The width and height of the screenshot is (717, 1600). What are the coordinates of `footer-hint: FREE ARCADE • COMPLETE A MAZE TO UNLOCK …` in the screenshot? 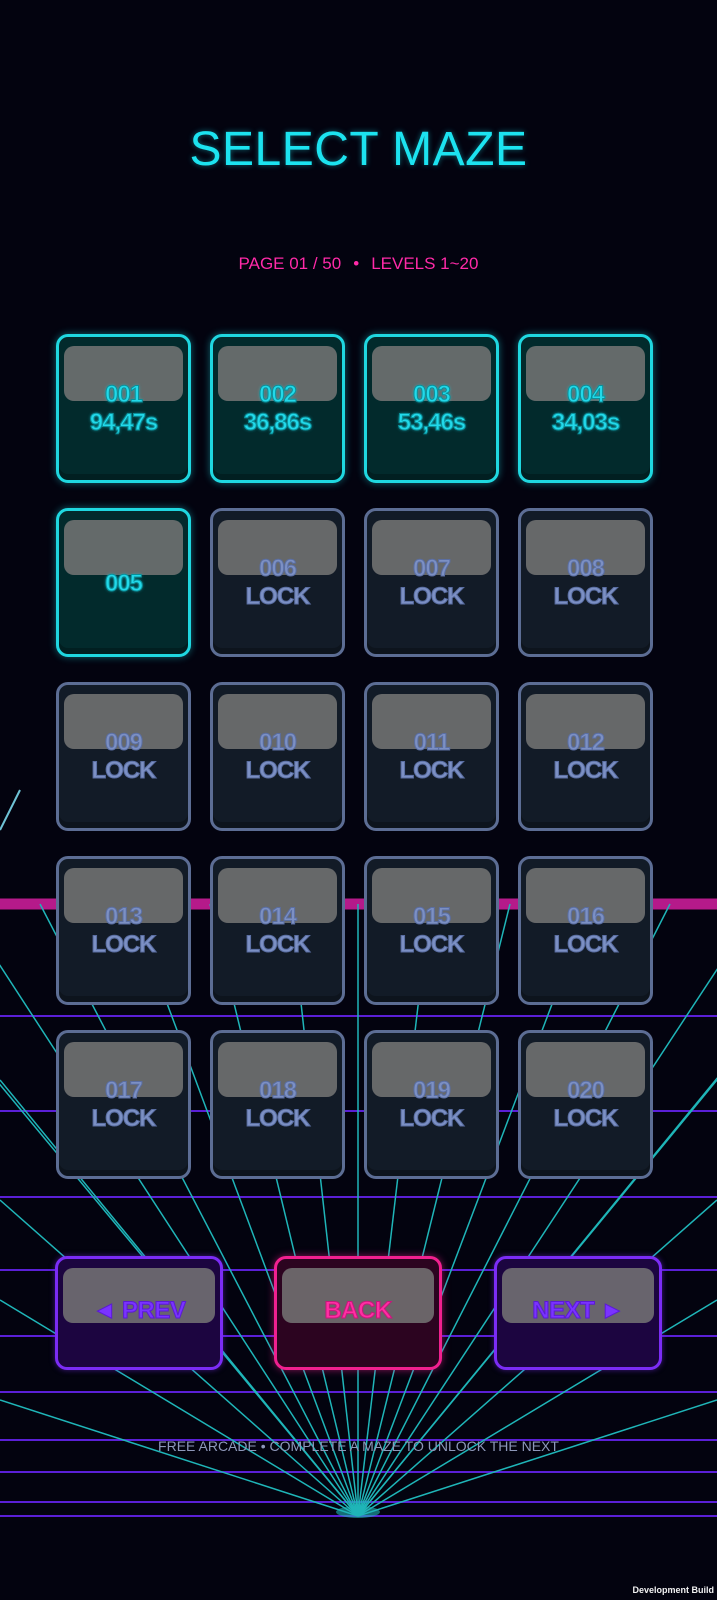 It's located at (358, 1446).